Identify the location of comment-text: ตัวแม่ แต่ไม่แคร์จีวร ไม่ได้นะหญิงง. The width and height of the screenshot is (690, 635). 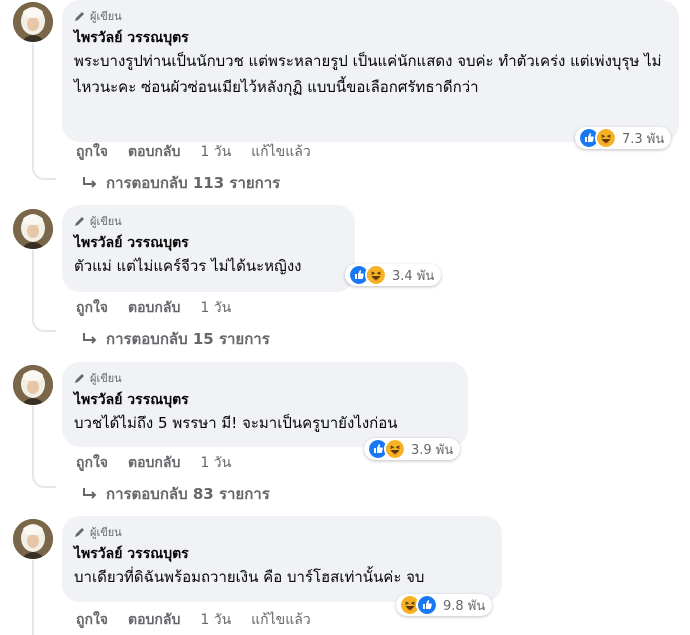
(188, 266).